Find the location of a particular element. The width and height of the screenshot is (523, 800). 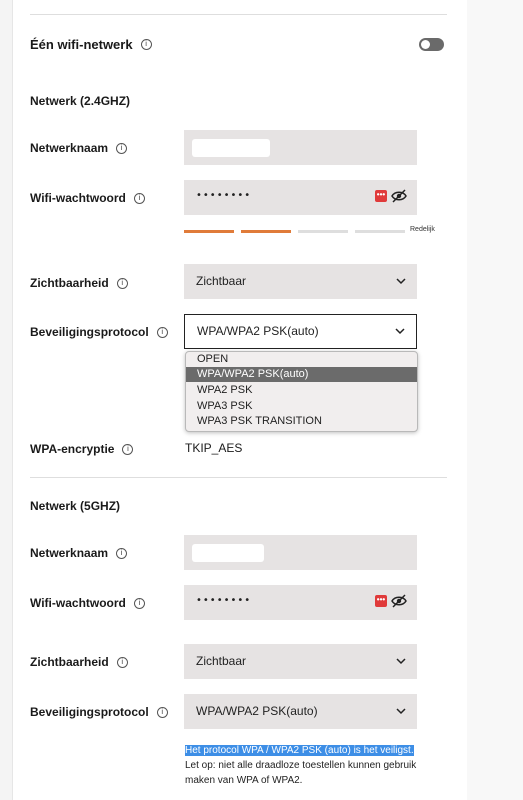

security-label-5: Beveiligingsprotocol i is located at coordinates (99, 712).